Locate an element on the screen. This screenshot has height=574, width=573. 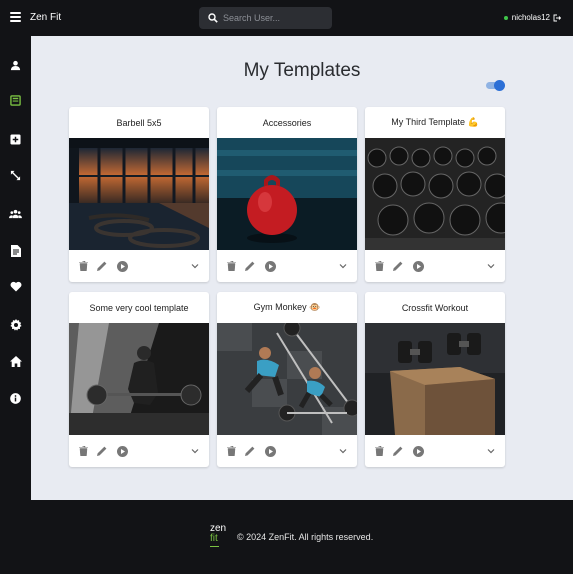
sidebar-item-expand is located at coordinates (15, 175).